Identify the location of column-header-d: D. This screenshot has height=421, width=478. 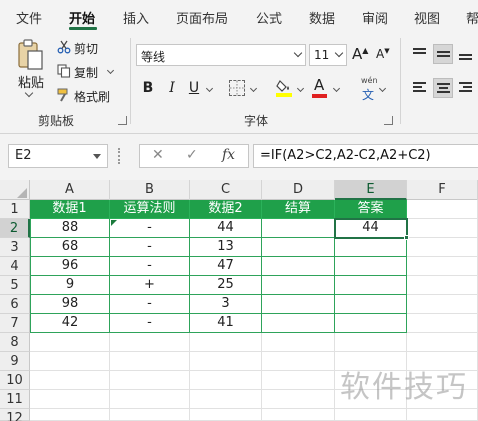
(298, 190).